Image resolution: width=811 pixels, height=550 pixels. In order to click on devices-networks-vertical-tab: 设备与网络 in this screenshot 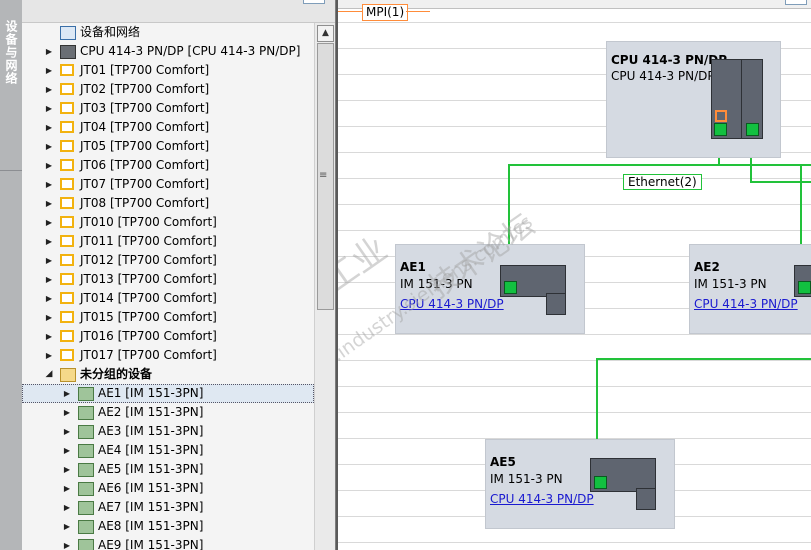, I will do `click(11, 275)`.